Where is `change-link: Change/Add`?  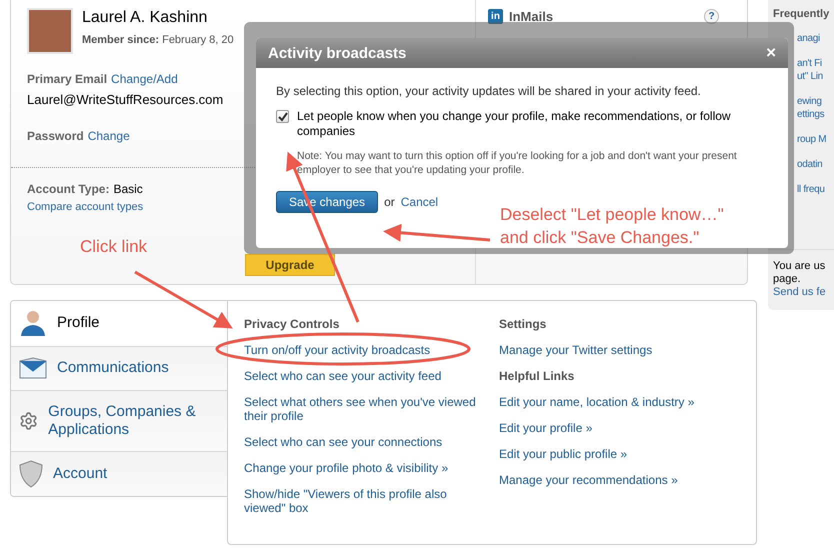 change-link: Change/Add is located at coordinates (144, 79).